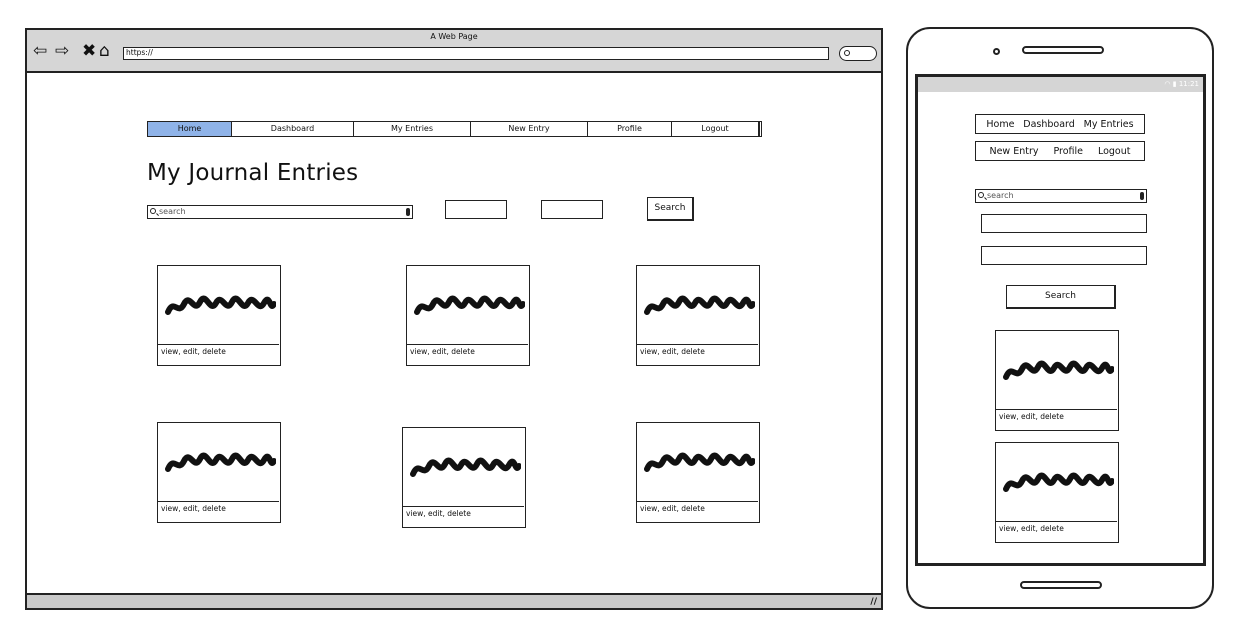  Describe the element at coordinates (1000, 195) in the screenshot. I see `mobile-search-placeholder: search` at that location.